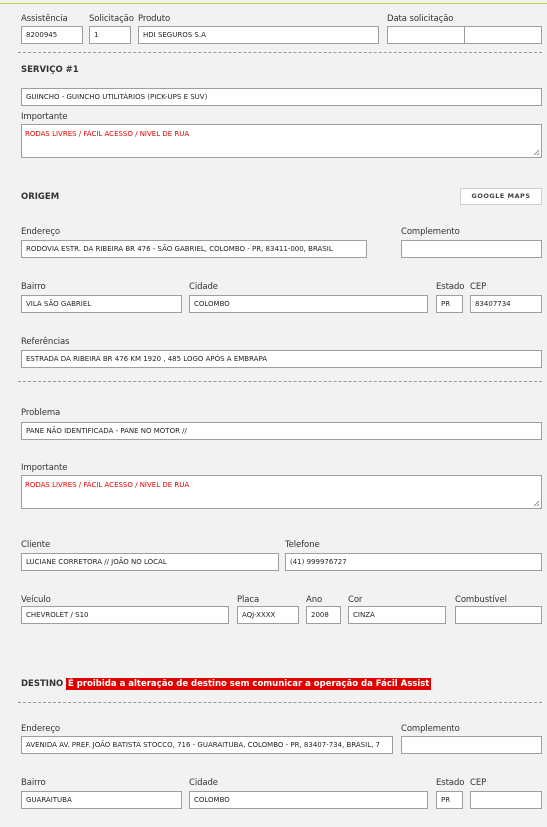  What do you see at coordinates (268, 615) in the screenshot?
I see `placa-field: AQJ-XXXX` at bounding box center [268, 615].